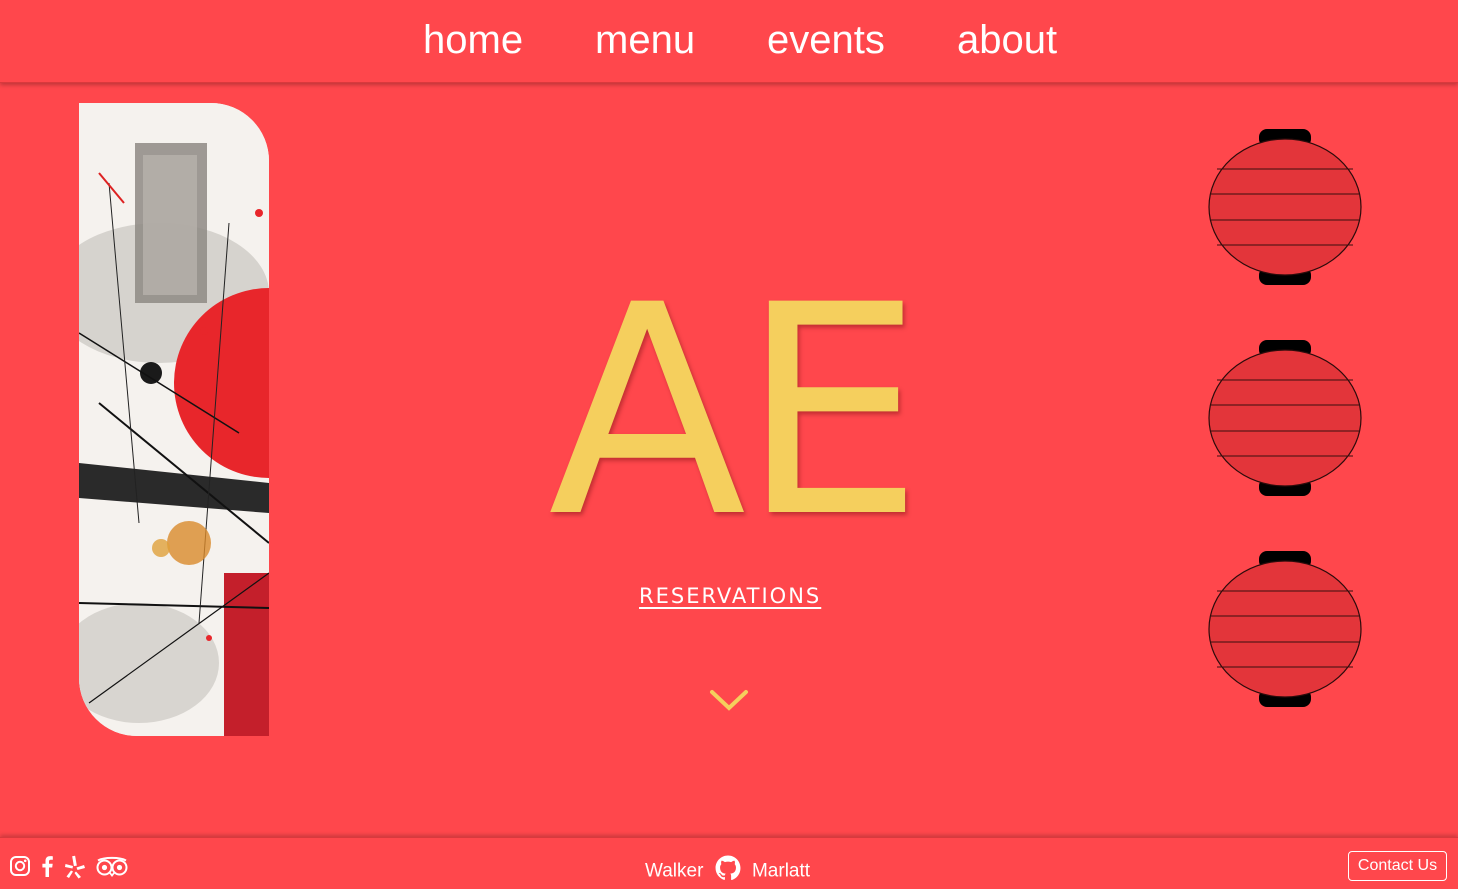 The width and height of the screenshot is (1458, 889). What do you see at coordinates (1007, 40) in the screenshot?
I see `nav-link-about: about` at bounding box center [1007, 40].